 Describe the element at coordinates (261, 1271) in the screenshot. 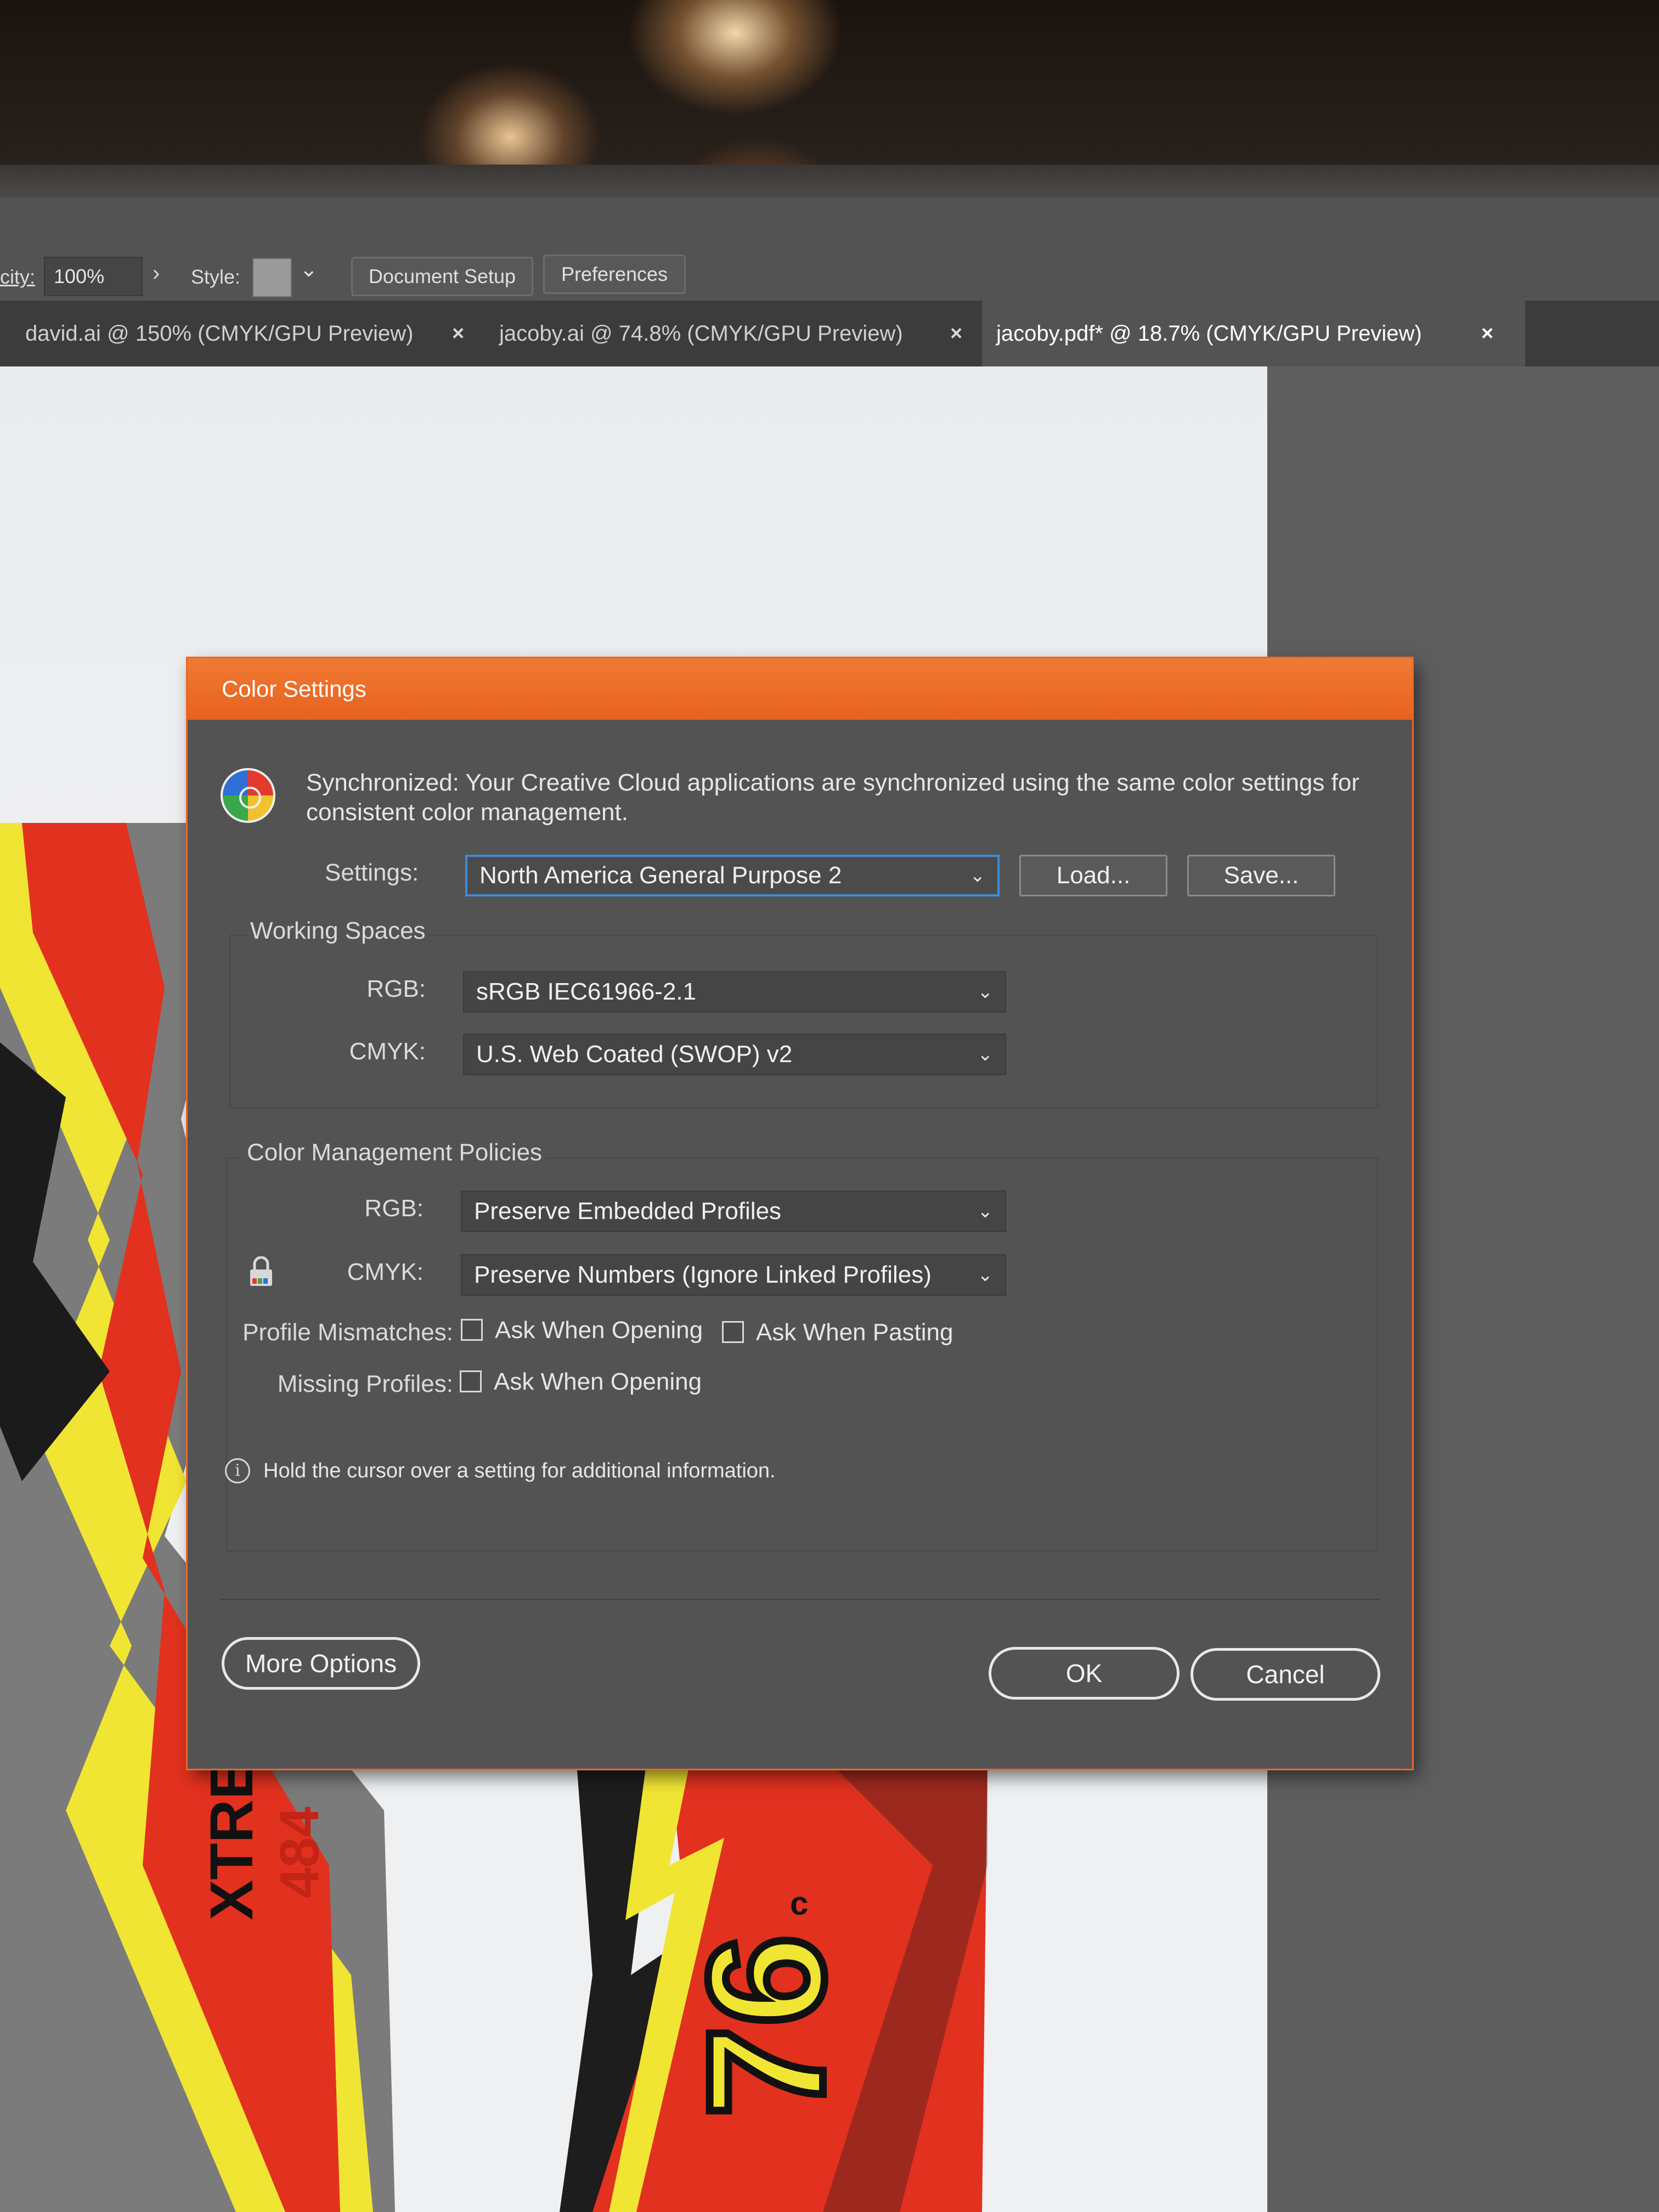

I see `lock-icon` at that location.